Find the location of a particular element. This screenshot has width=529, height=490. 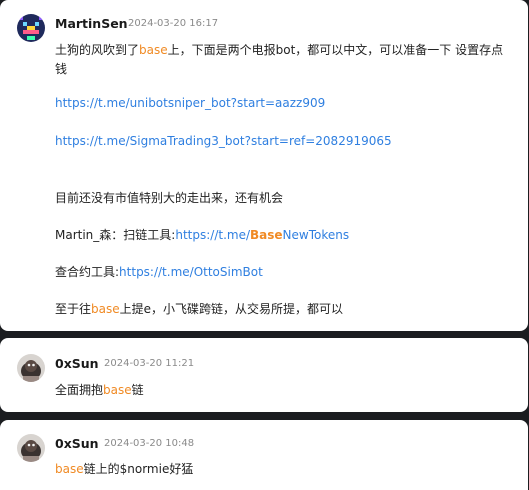

link: https://t.me/OttoSimBot is located at coordinates (191, 272).